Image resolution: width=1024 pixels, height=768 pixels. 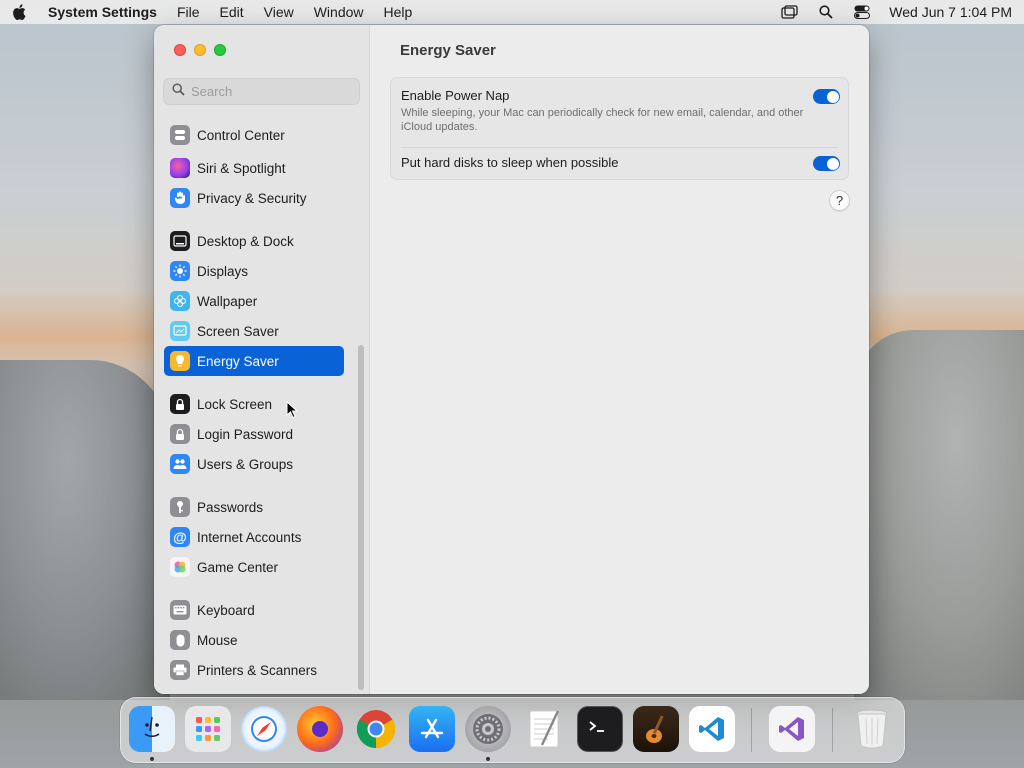 I want to click on sidebar-item-control-center: Control Center, so click(x=254, y=135).